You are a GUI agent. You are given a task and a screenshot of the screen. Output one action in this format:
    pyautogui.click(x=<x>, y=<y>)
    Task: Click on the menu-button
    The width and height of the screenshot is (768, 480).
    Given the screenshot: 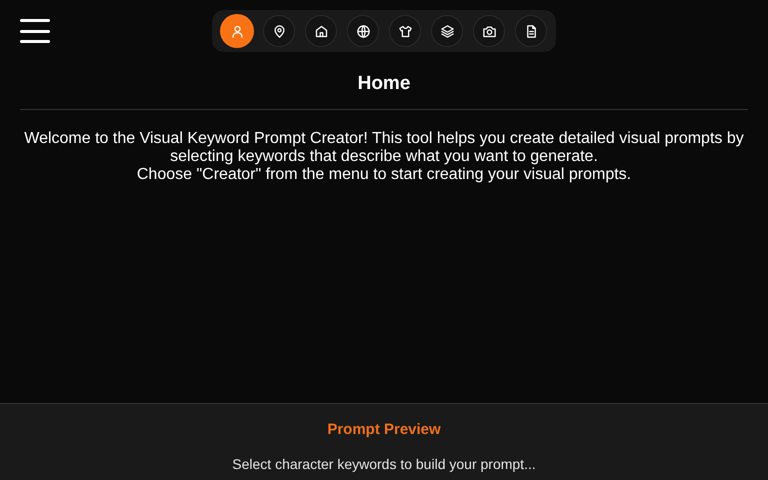 What is the action you would take?
    pyautogui.click(x=35, y=31)
    